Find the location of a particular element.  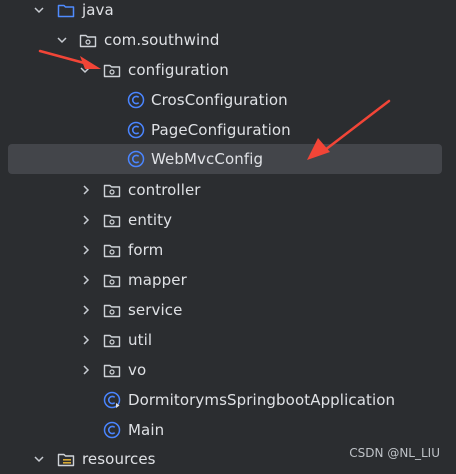

tree-row-mapper: mapper is located at coordinates (228, 280).